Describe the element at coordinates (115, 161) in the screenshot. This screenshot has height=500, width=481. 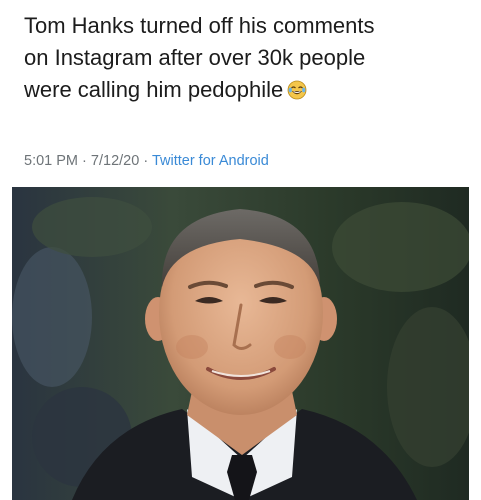
I see `tweet-date: 7/12/20` at that location.